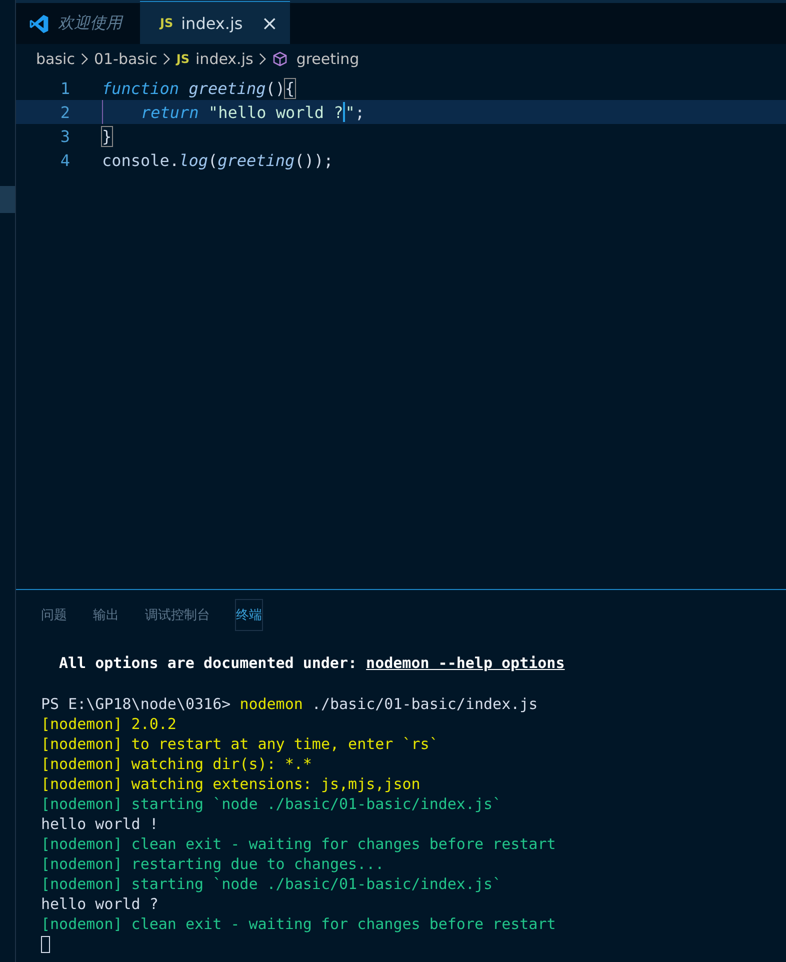 The width and height of the screenshot is (786, 962). What do you see at coordinates (328, 59) in the screenshot?
I see `breadcrumb-item: greeting` at bounding box center [328, 59].